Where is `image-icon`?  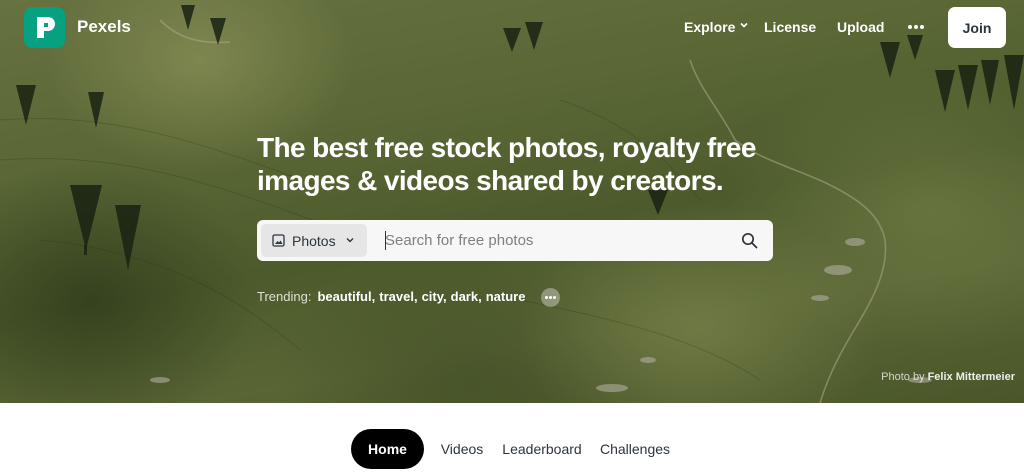
image-icon is located at coordinates (278, 240).